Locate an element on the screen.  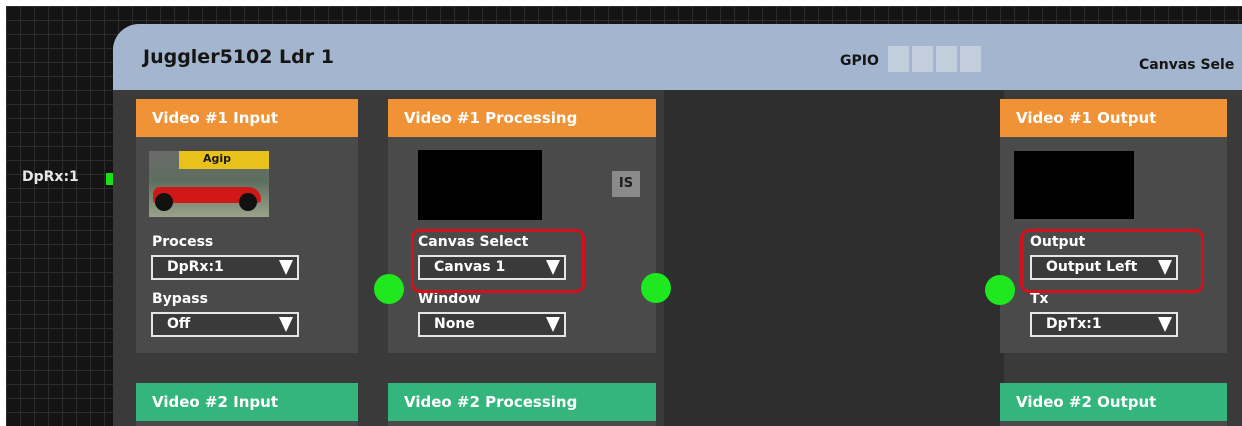
node-header: Juggler5102 Ldr 1 GPIO Canvas Sele is located at coordinates (677, 57).